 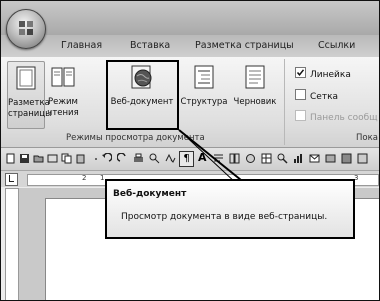 I want to click on page-layout-label-1: Разметка, so click(x=29, y=103).